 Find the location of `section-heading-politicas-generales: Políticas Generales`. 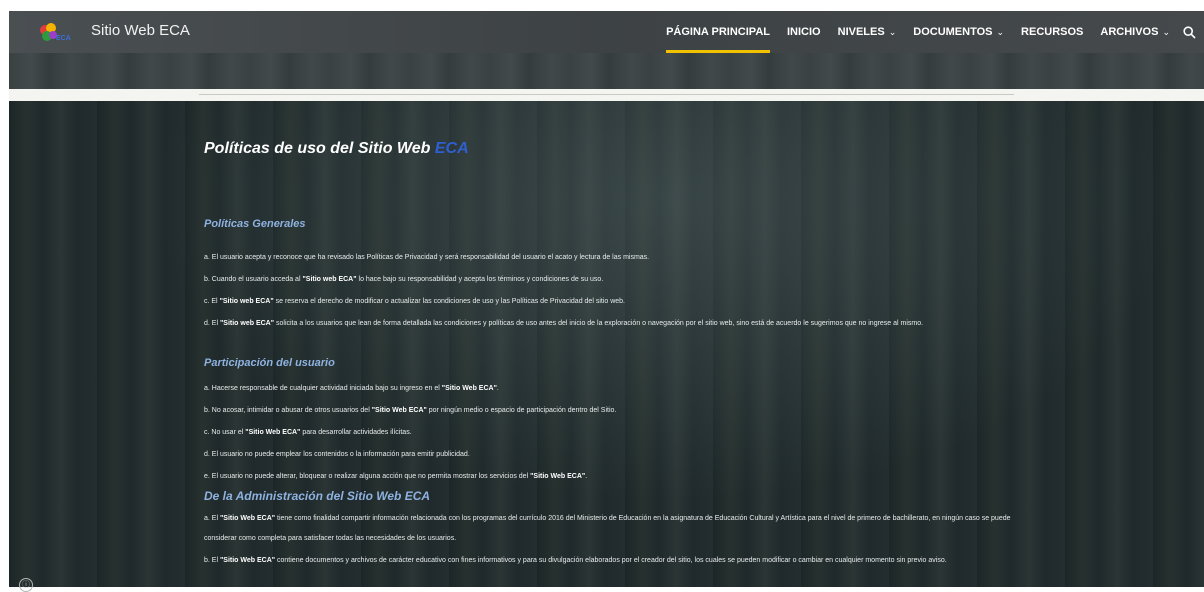

section-heading-politicas-generales: Políticas Generales is located at coordinates (255, 224).